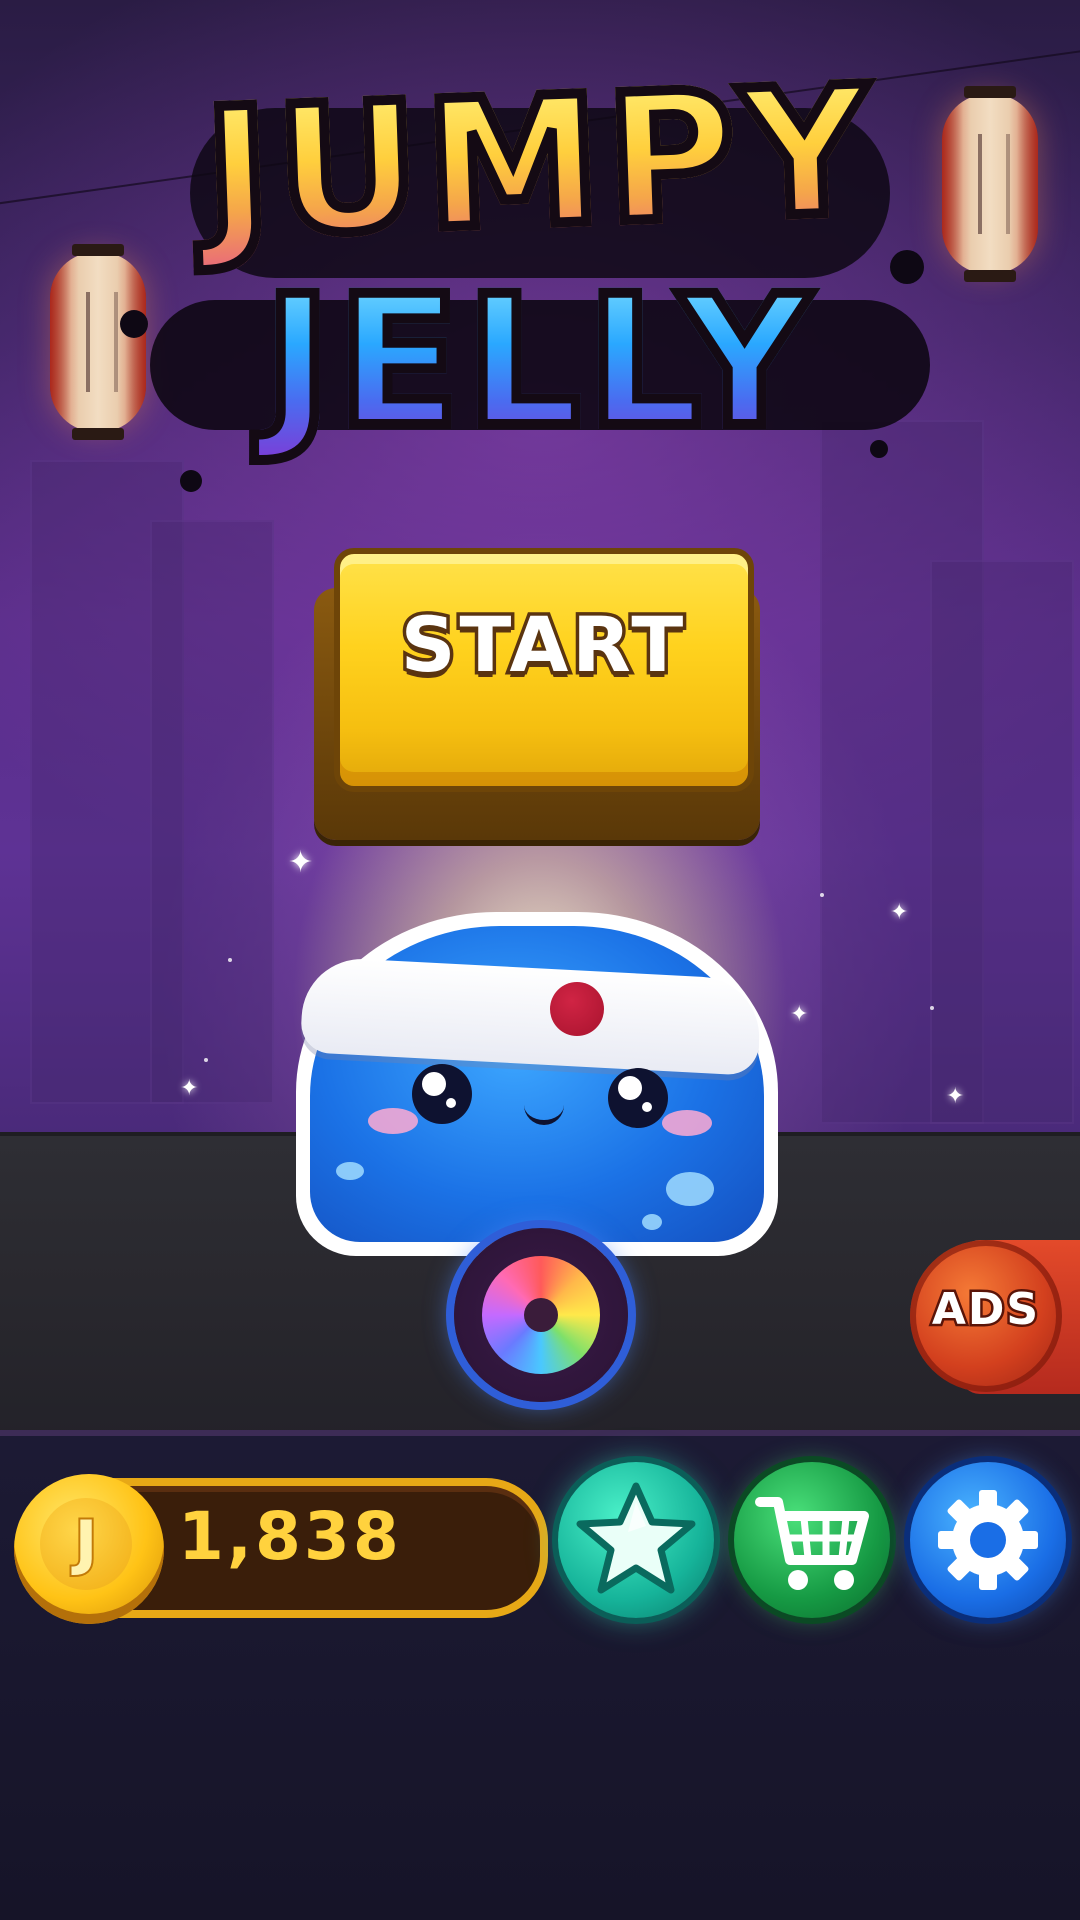 This screenshot has height=1920, width=1080. Describe the element at coordinates (290, 1536) in the screenshot. I see `coin-count: 1,838` at that location.